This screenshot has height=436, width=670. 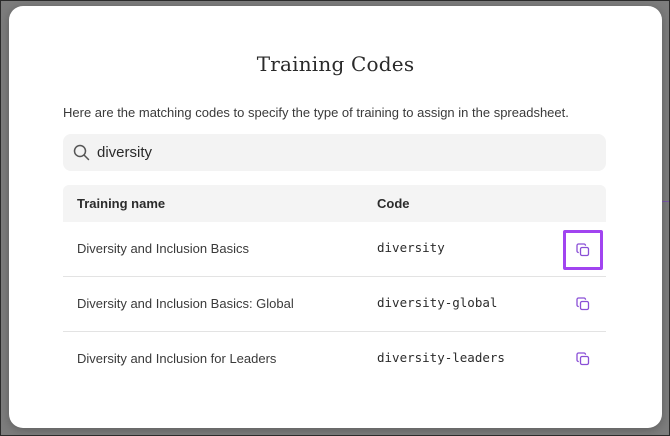 What do you see at coordinates (393, 203) in the screenshot?
I see `column-header-code: Code` at bounding box center [393, 203].